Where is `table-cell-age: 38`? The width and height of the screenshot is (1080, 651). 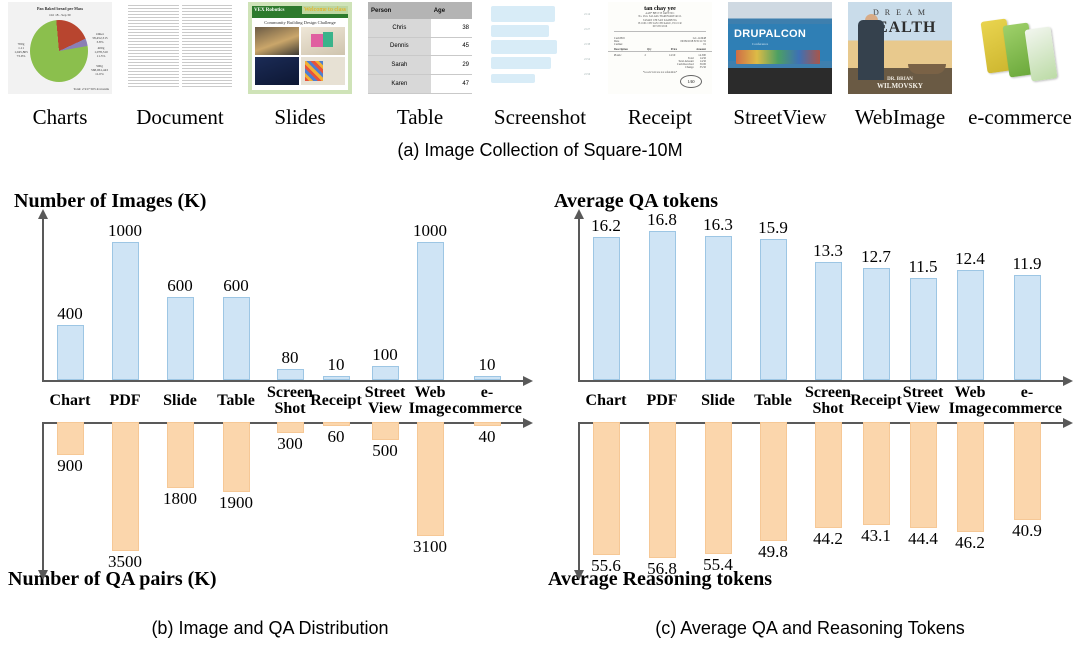 table-cell-age: 38 is located at coordinates (451, 28).